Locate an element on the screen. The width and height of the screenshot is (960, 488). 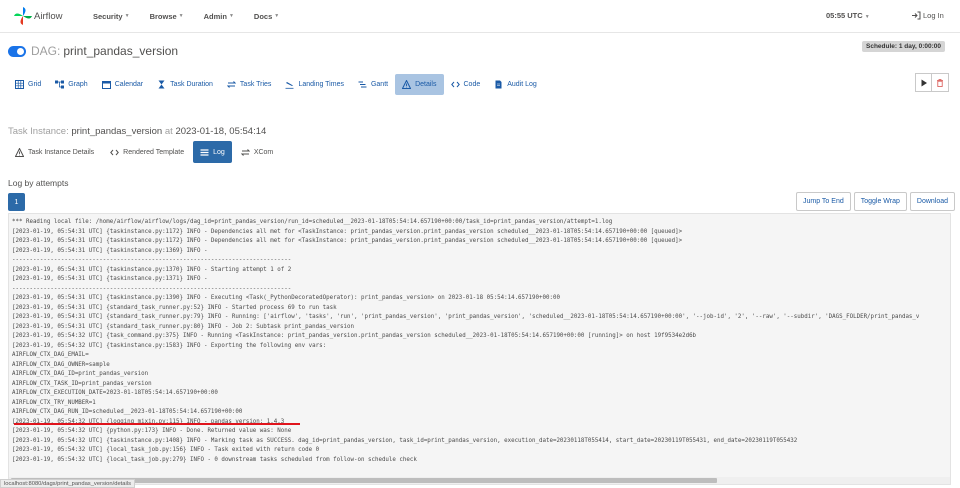
tab-code: Code is located at coordinates (466, 84).